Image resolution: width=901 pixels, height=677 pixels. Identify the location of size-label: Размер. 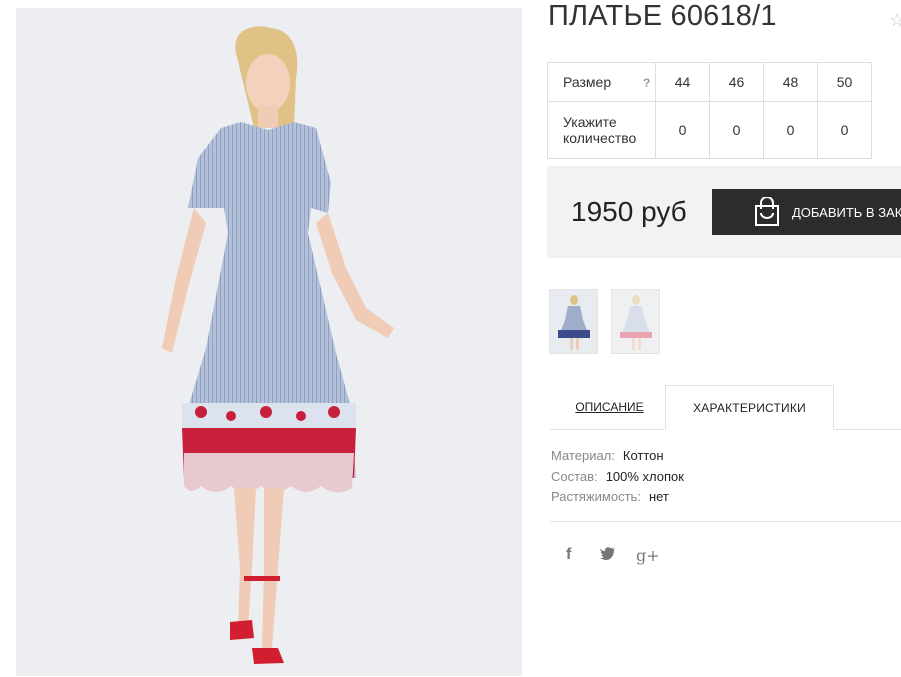
(587, 81).